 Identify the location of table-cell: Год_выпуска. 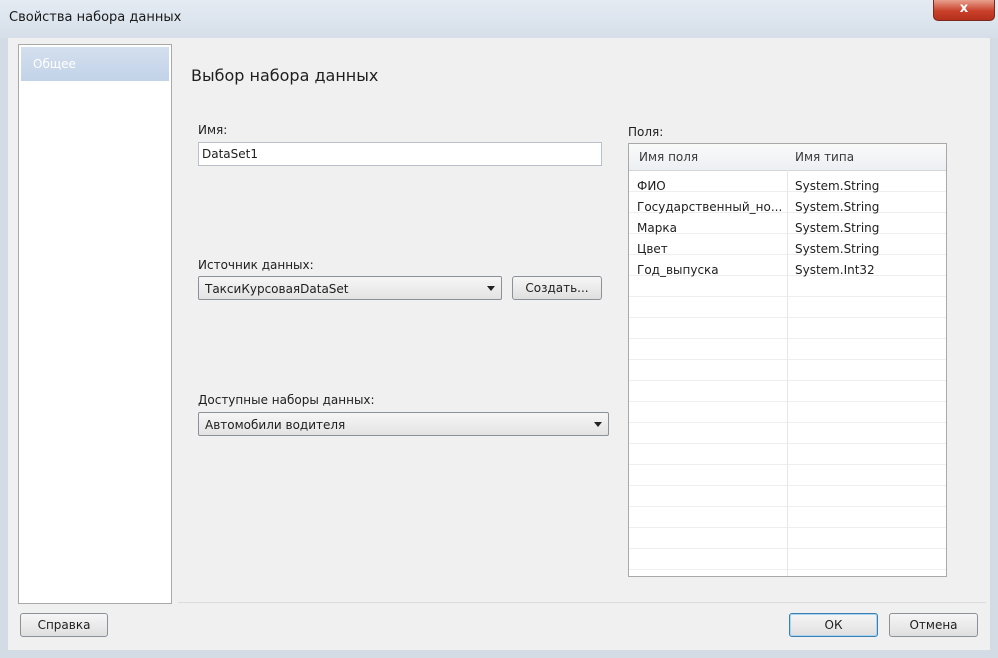
(678, 270).